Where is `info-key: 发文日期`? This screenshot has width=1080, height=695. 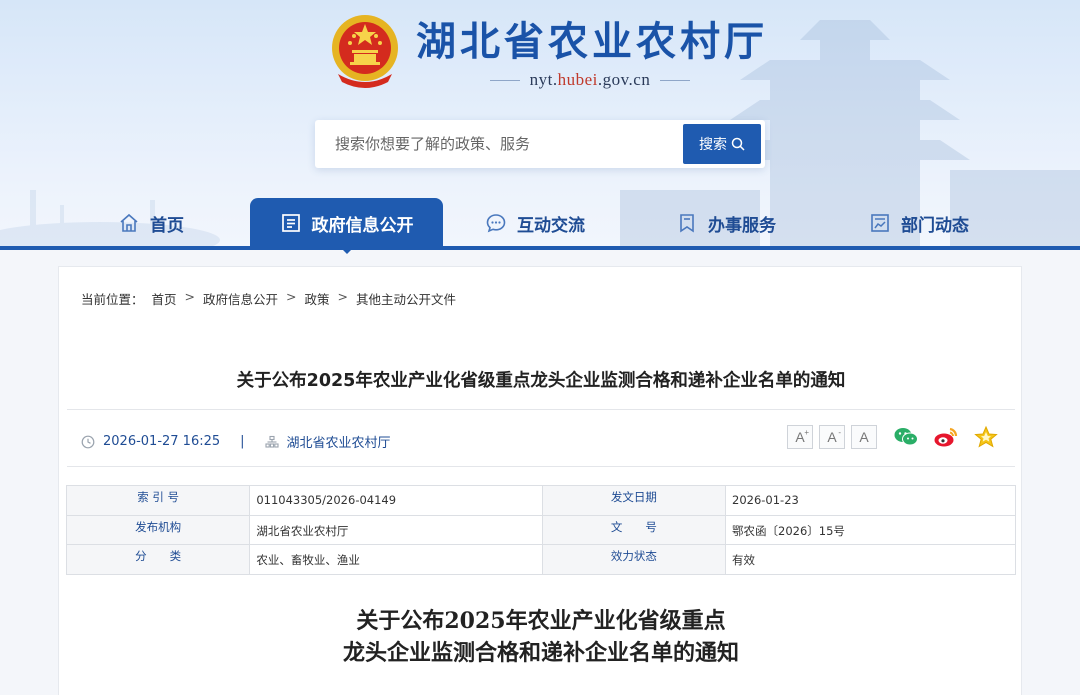
info-key: 发文日期 is located at coordinates (634, 500).